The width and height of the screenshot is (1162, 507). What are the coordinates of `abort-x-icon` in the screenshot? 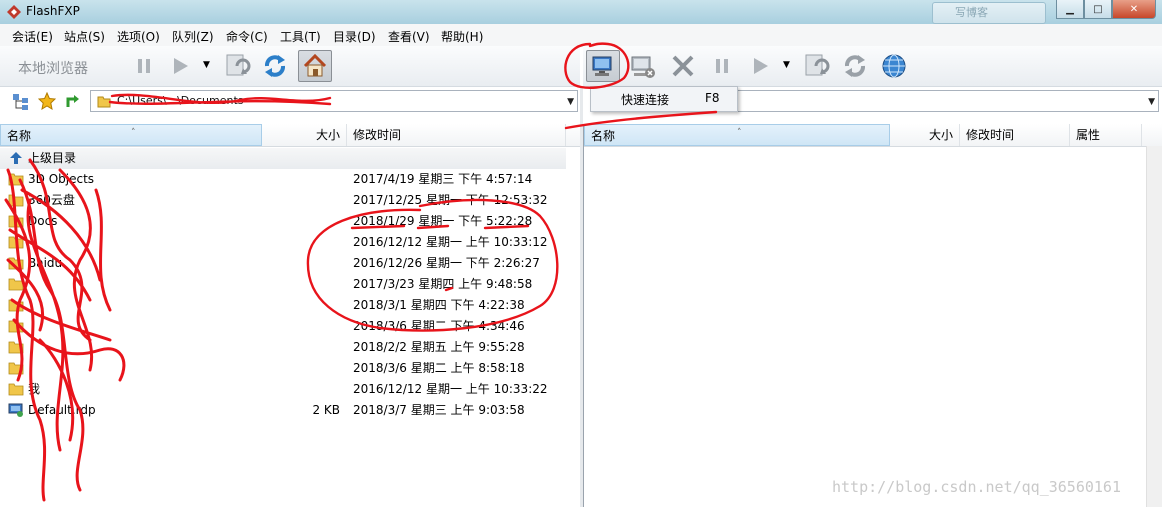 It's located at (683, 66).